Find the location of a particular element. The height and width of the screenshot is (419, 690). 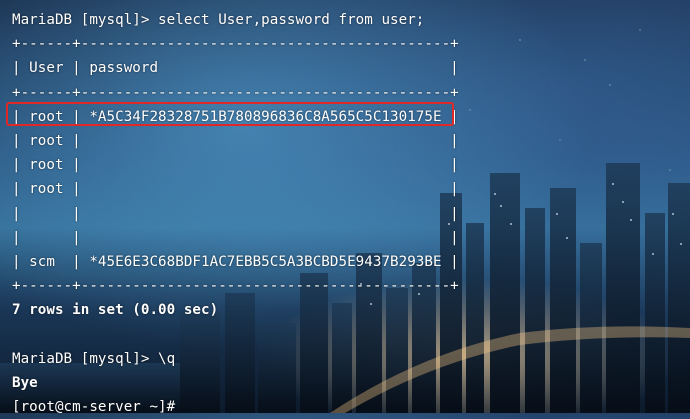

bye-message: Bye is located at coordinates (25, 382).